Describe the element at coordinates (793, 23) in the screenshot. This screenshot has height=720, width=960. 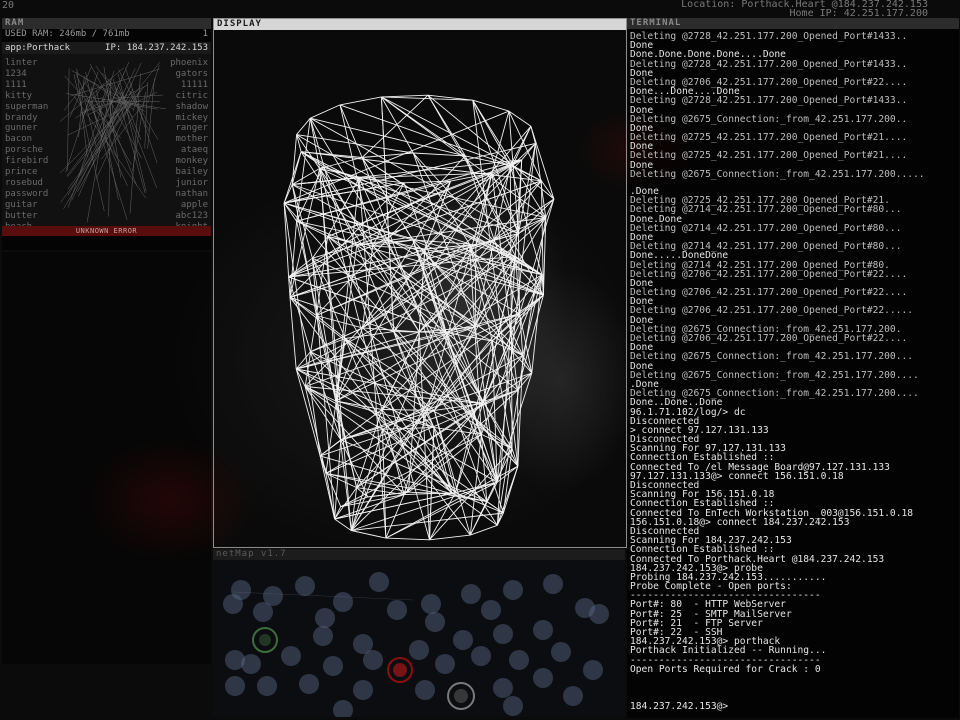
I see `terminal-panel-title: TERMINAL` at that location.